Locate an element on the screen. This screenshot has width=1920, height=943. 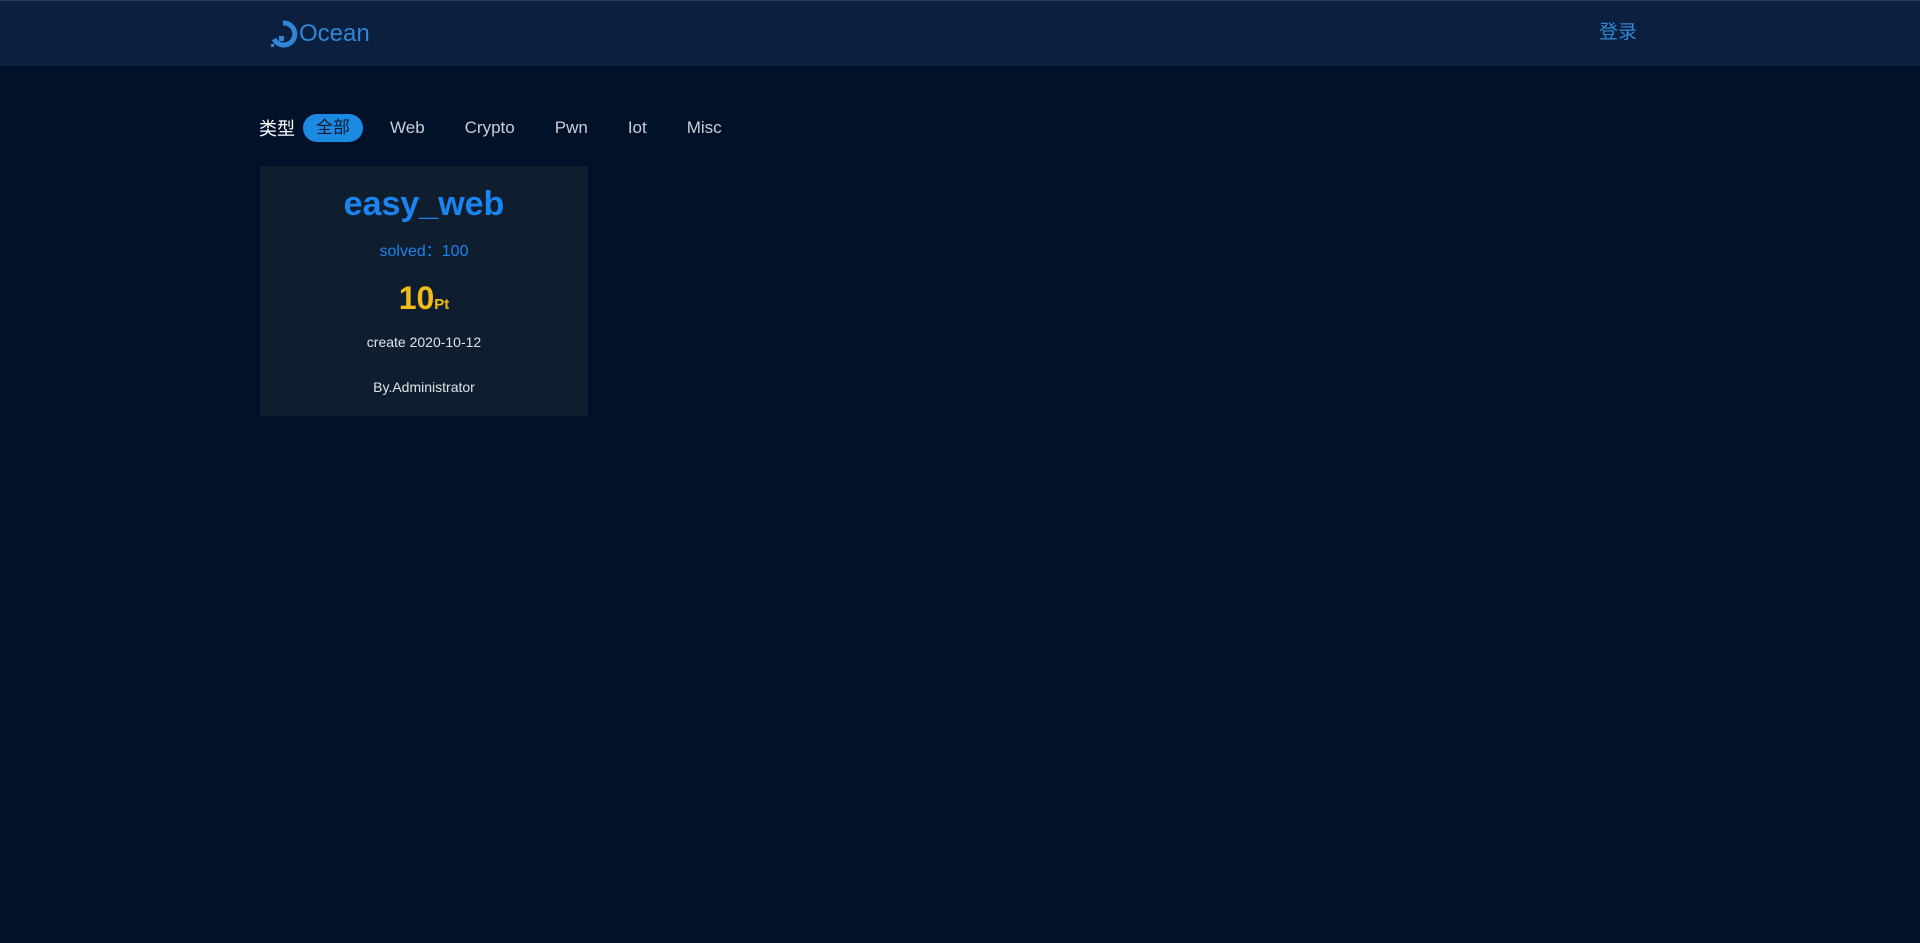
filter-web: Web is located at coordinates (407, 128).